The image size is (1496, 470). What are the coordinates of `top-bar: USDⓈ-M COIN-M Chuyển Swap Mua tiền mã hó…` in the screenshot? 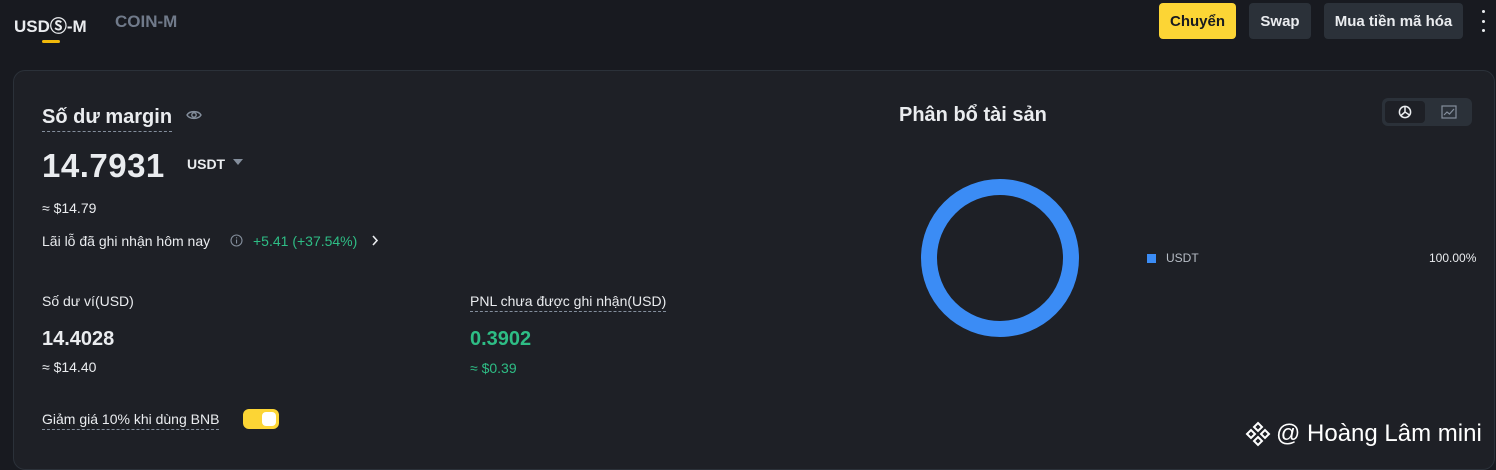 It's located at (748, 22).